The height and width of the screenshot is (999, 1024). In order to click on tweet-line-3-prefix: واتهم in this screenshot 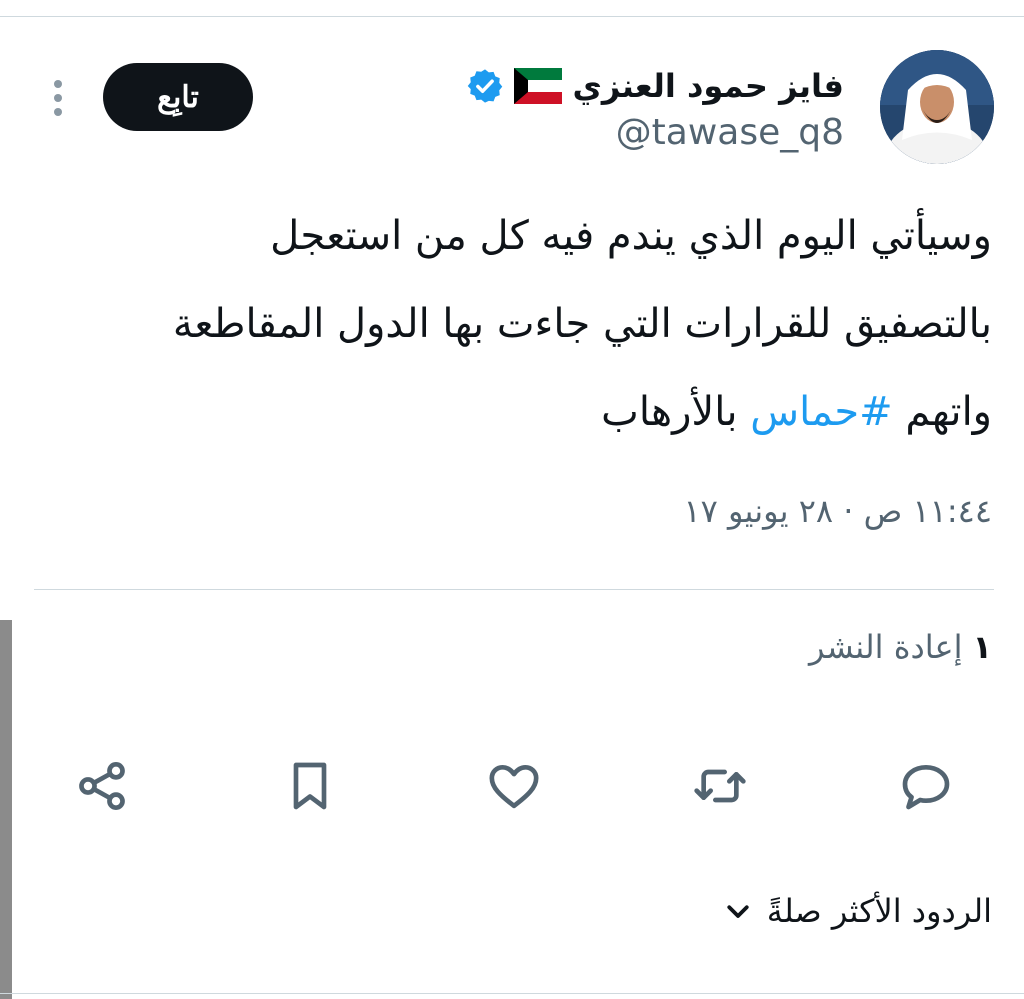, I will do `click(948, 412)`.